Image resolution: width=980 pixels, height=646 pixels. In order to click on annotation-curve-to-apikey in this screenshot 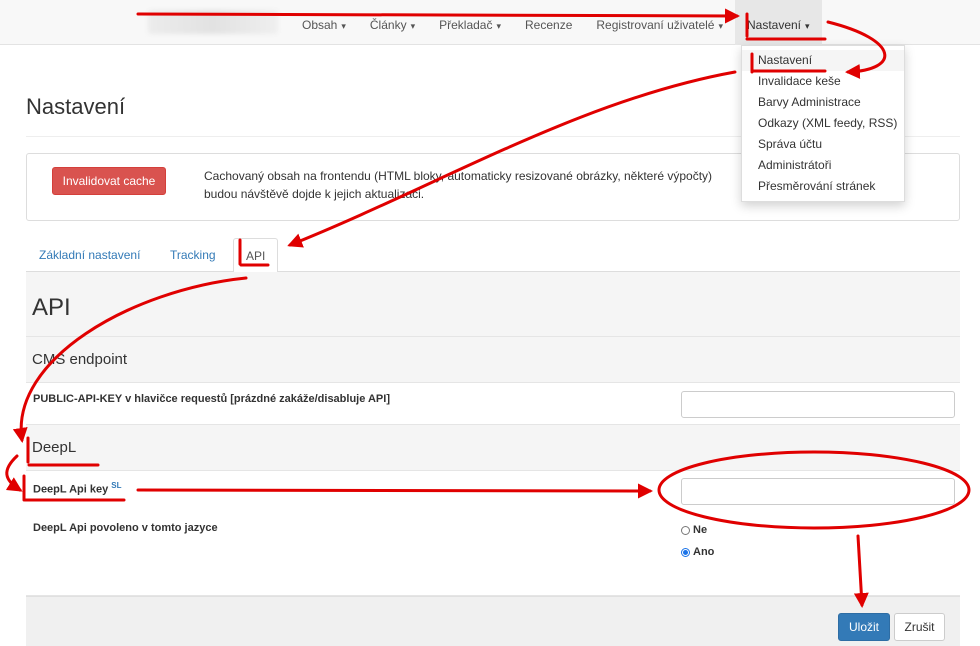, I will do `click(14, 473)`.